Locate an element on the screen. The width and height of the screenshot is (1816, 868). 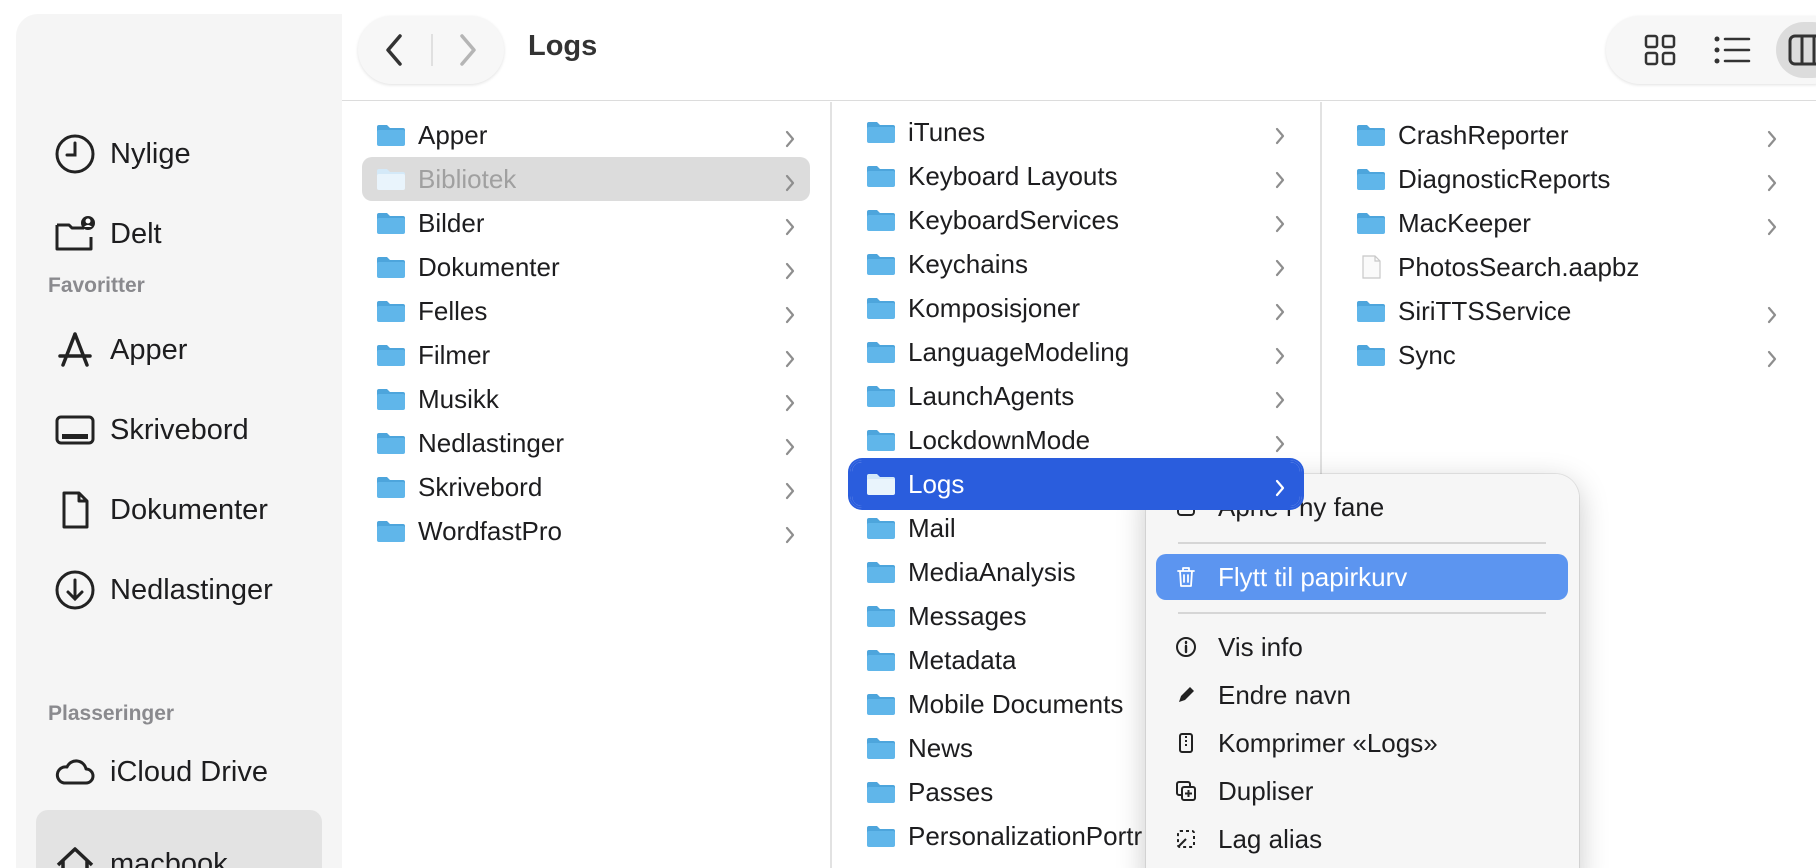
list-item-label: WordfastPro is located at coordinates (490, 530).